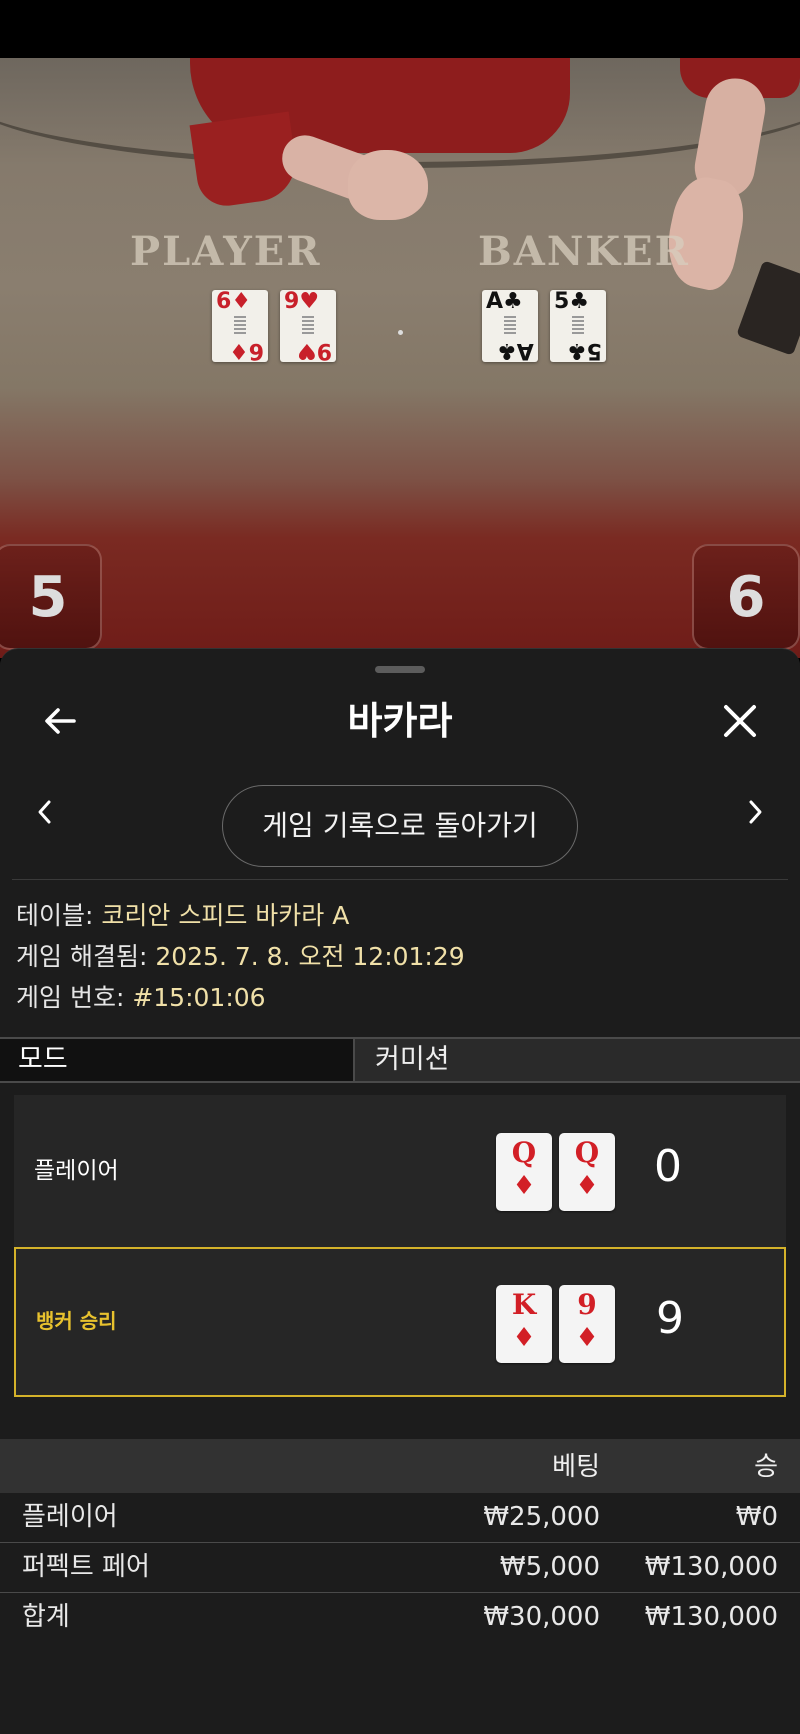 The height and width of the screenshot is (1734, 800). I want to click on previous-game-button, so click(45, 812).